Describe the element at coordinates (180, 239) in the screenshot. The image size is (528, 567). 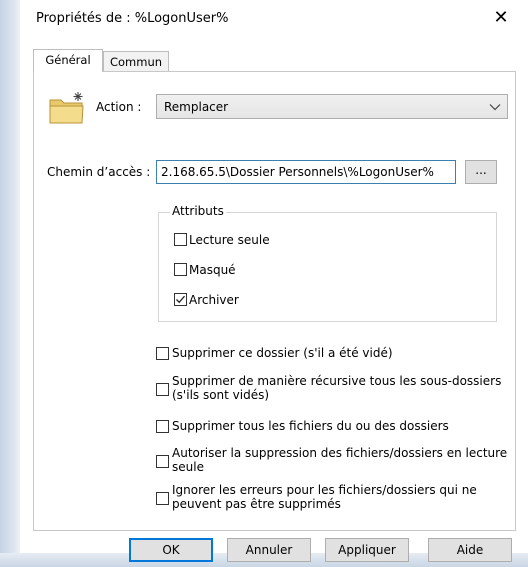
I see `readonly-checkbox` at that location.